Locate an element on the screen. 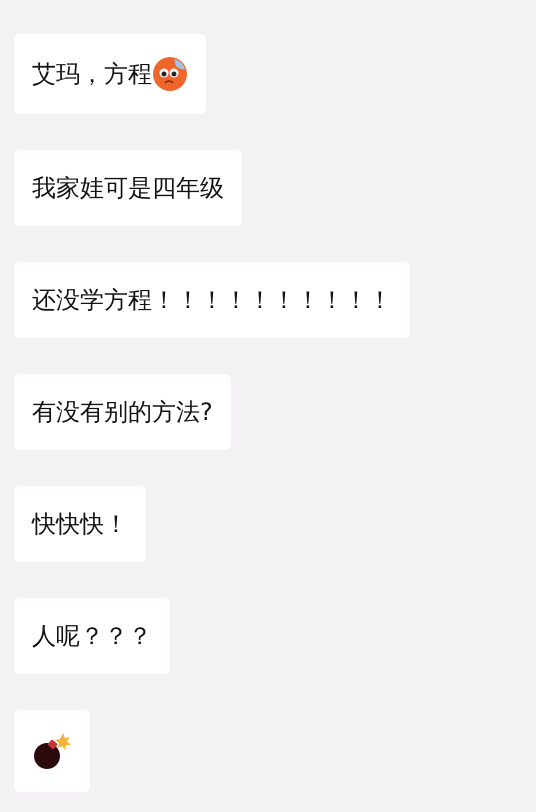  bomb-icon is located at coordinates (52, 751).